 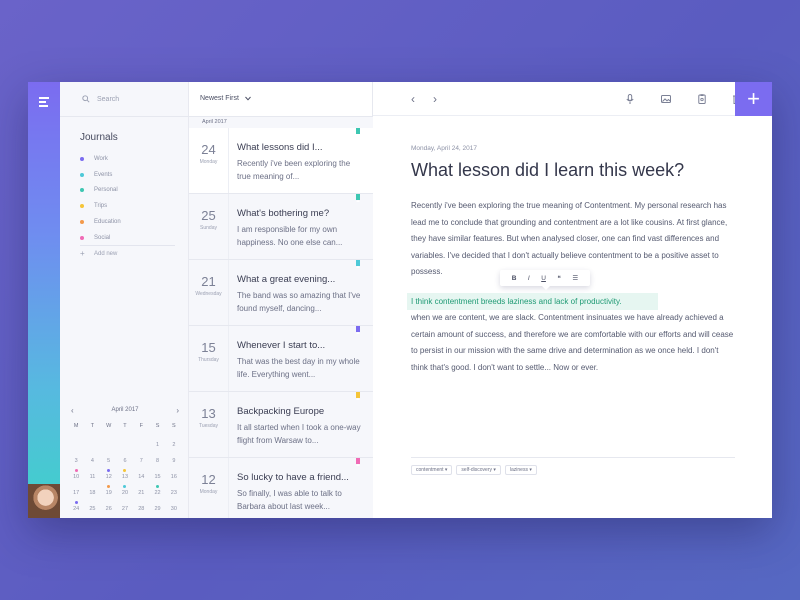 I want to click on calendar-day-number: 17, so click(x=76, y=493).